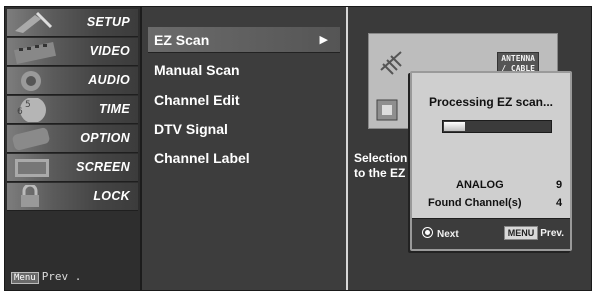 The image size is (596, 295). Describe the element at coordinates (105, 138) in the screenshot. I see `category-label: OPTION` at that location.